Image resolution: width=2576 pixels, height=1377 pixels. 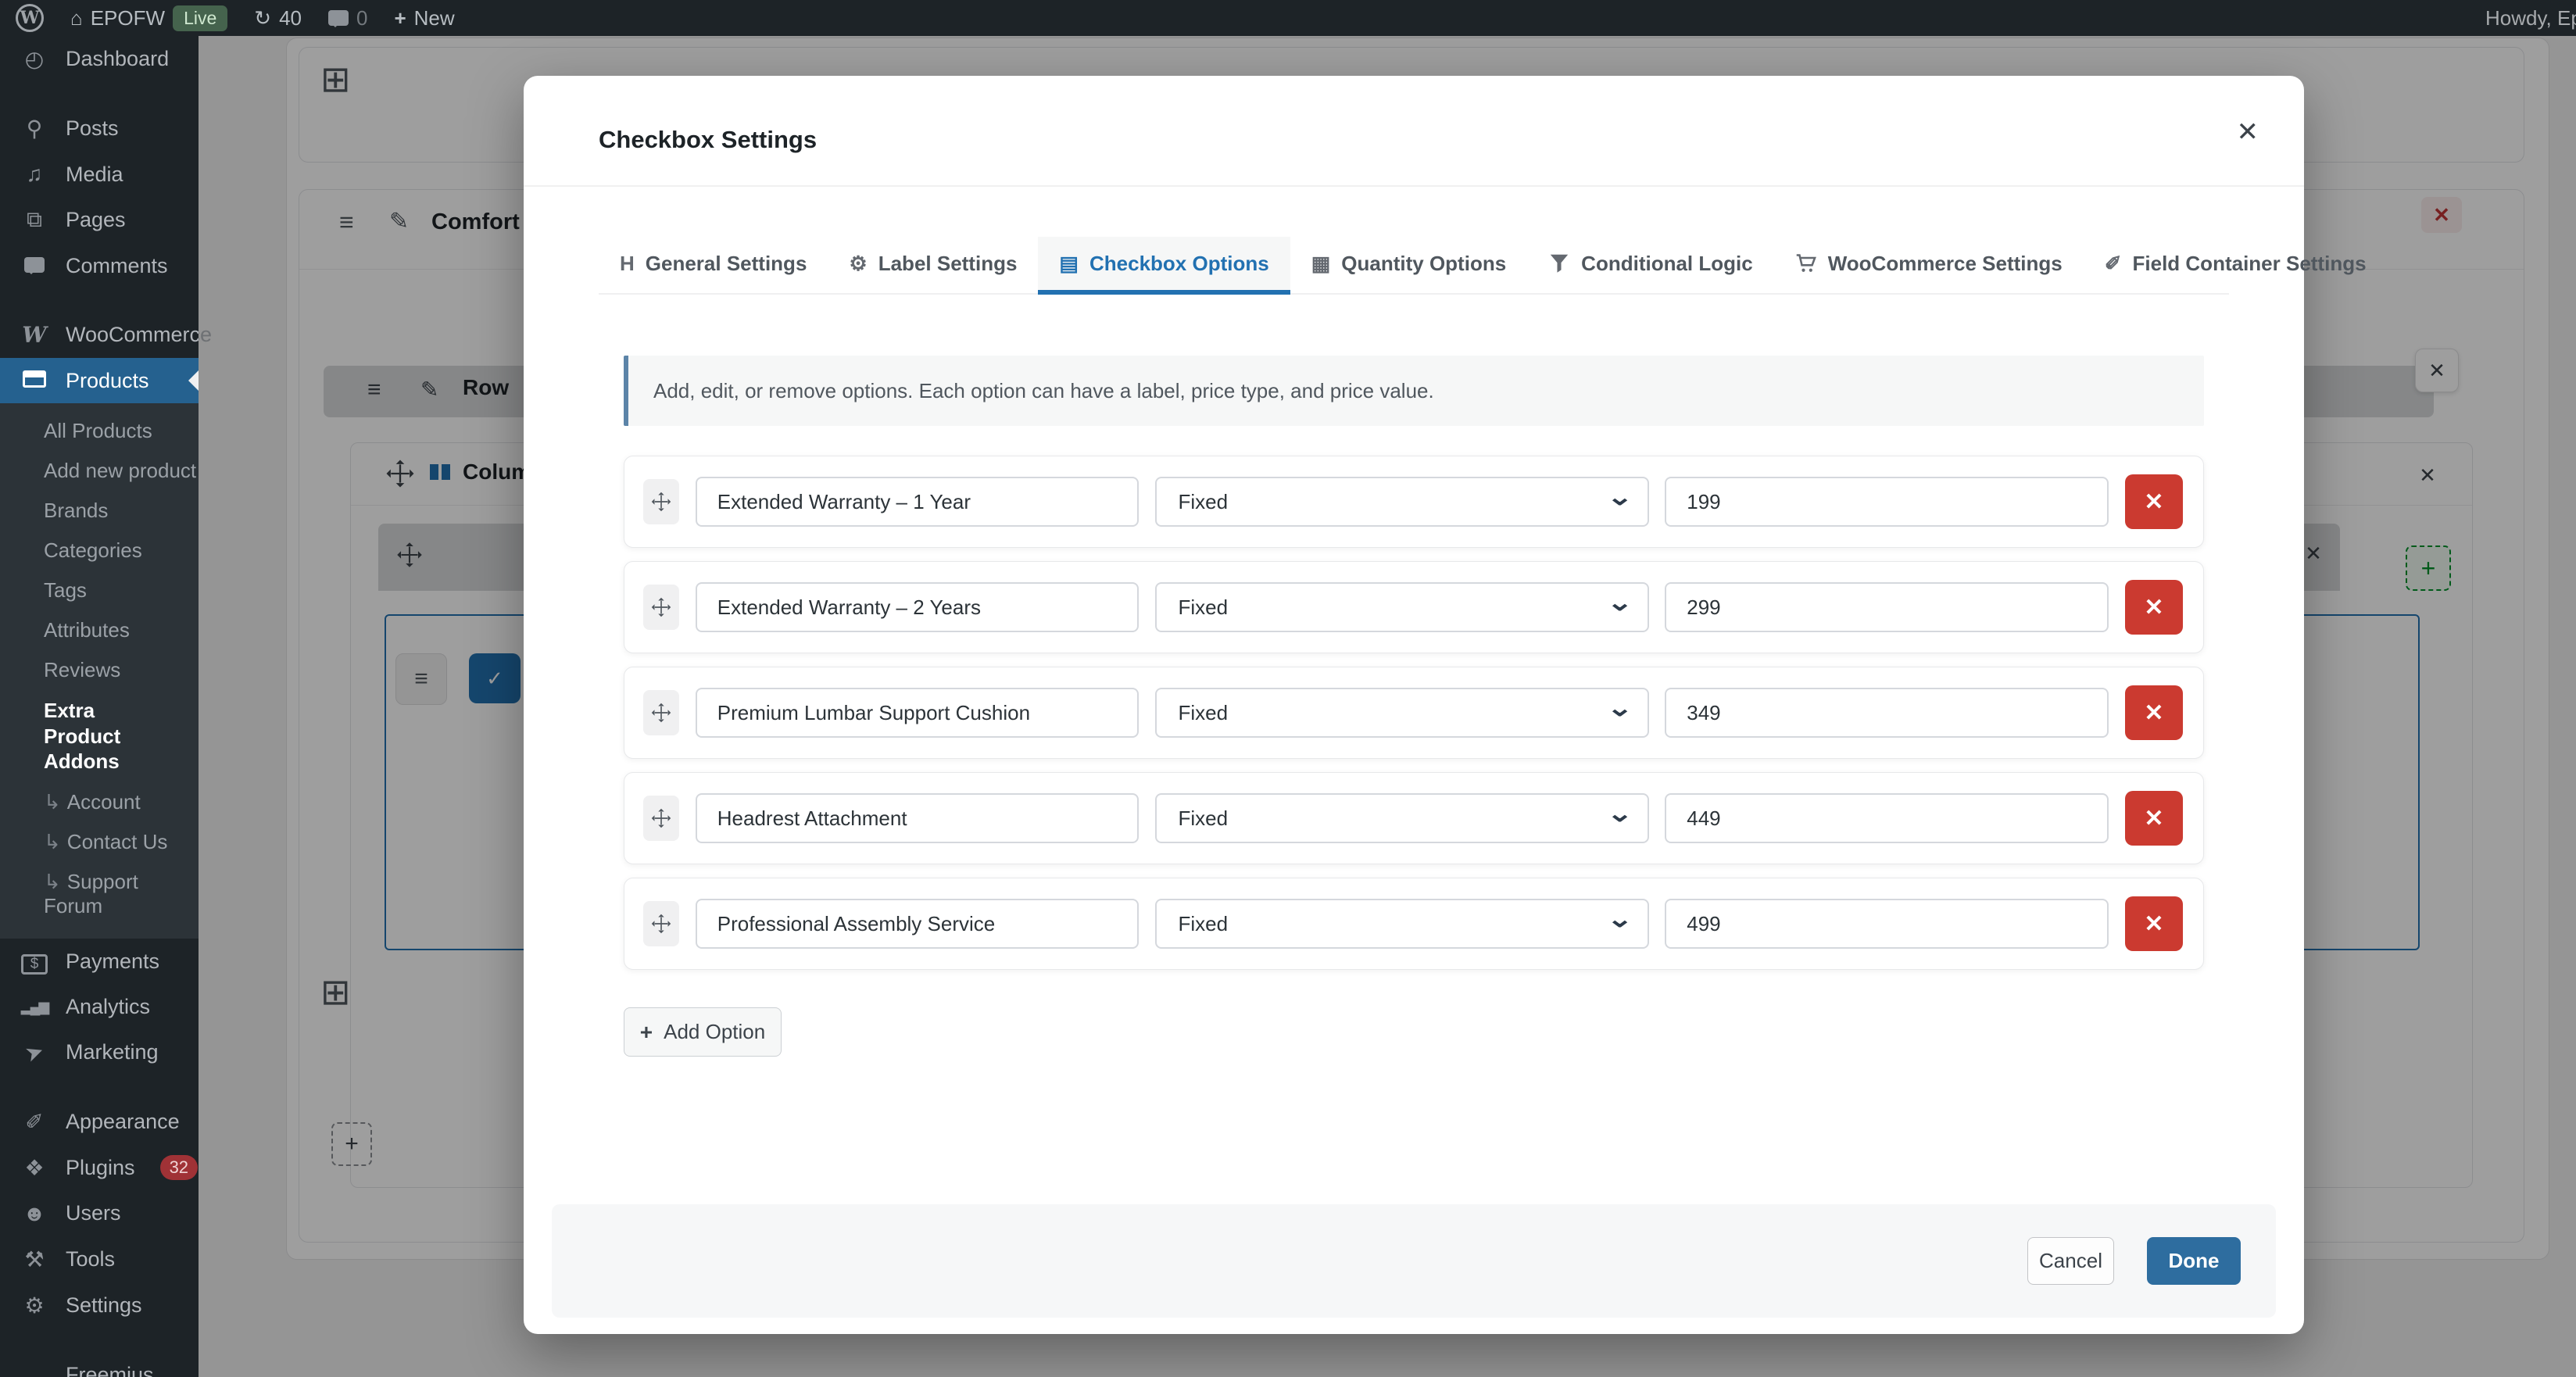 I want to click on delete-x-icon: ✕, so click(x=2154, y=712).